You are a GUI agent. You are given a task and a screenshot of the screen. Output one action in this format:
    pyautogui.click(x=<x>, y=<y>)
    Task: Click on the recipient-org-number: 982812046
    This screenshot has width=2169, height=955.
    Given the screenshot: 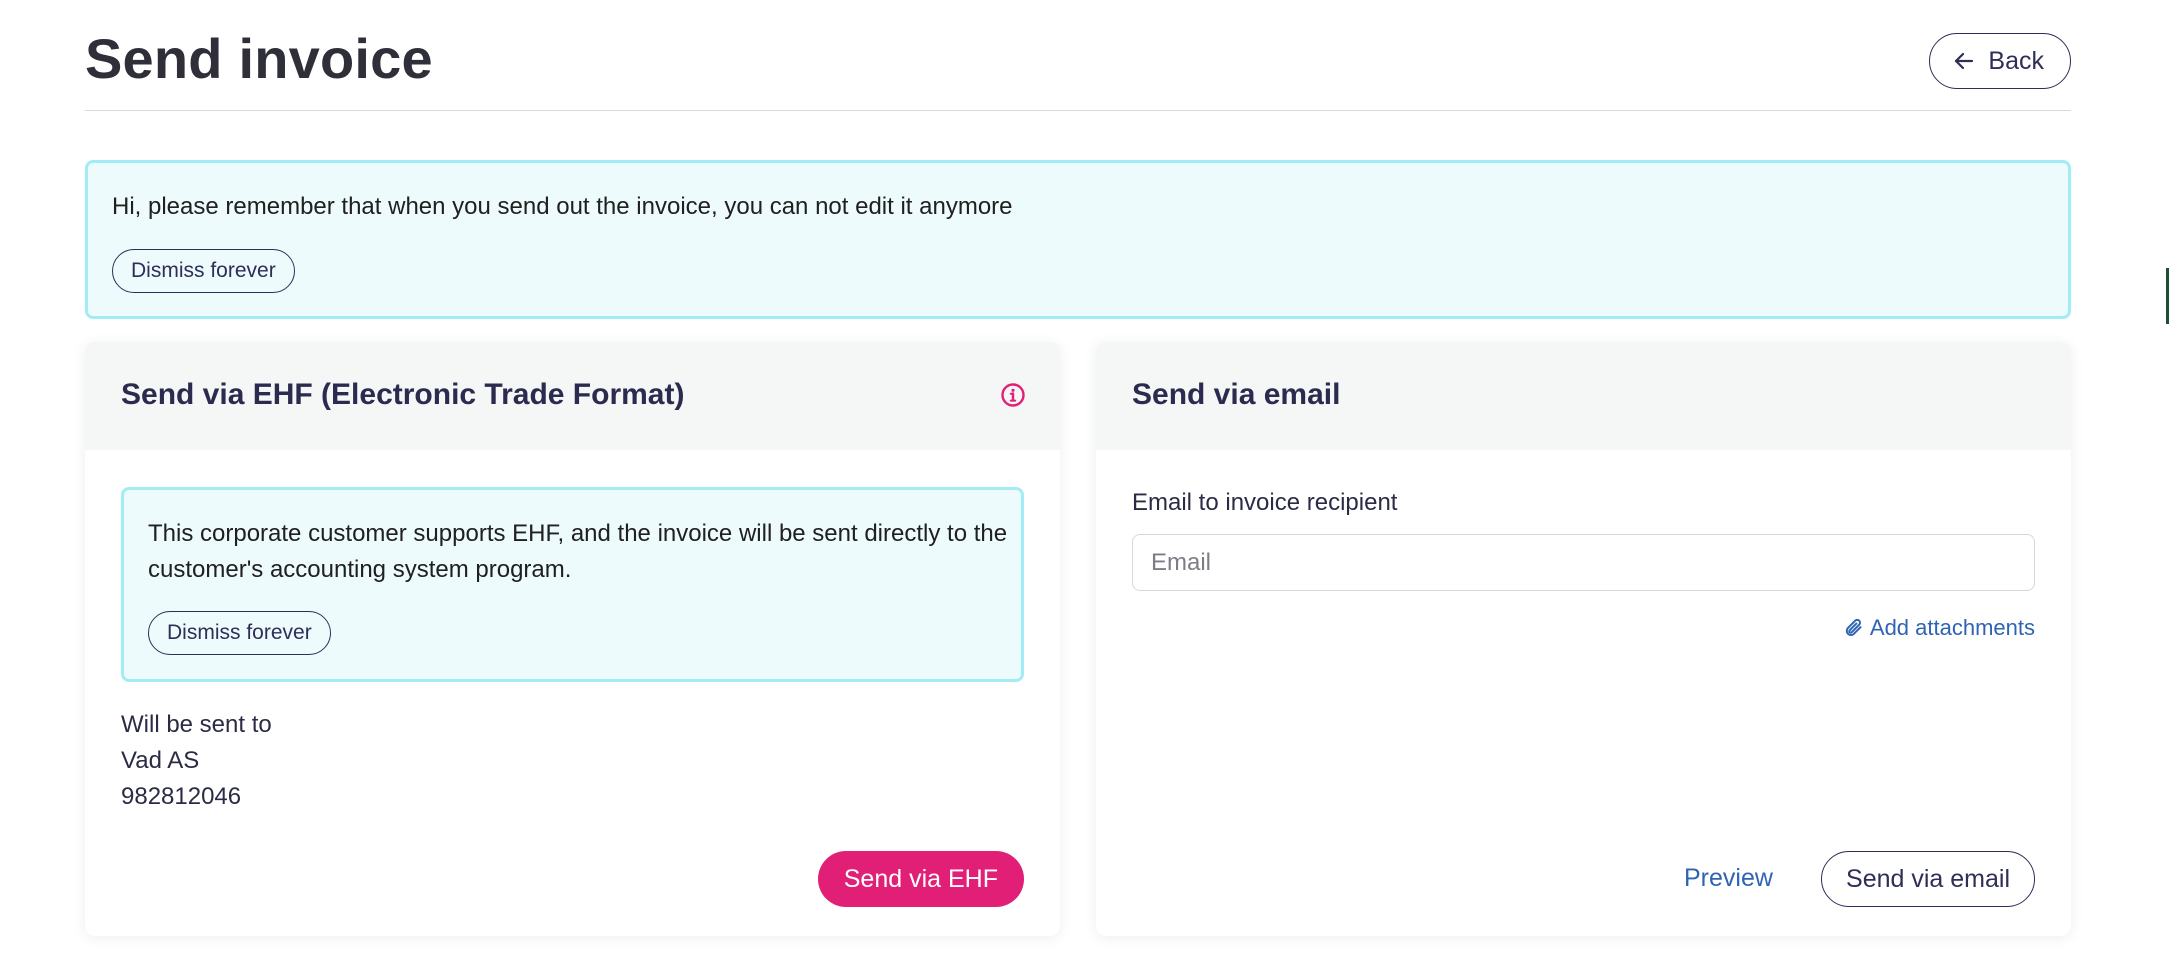 What is the action you would take?
    pyautogui.click(x=181, y=796)
    